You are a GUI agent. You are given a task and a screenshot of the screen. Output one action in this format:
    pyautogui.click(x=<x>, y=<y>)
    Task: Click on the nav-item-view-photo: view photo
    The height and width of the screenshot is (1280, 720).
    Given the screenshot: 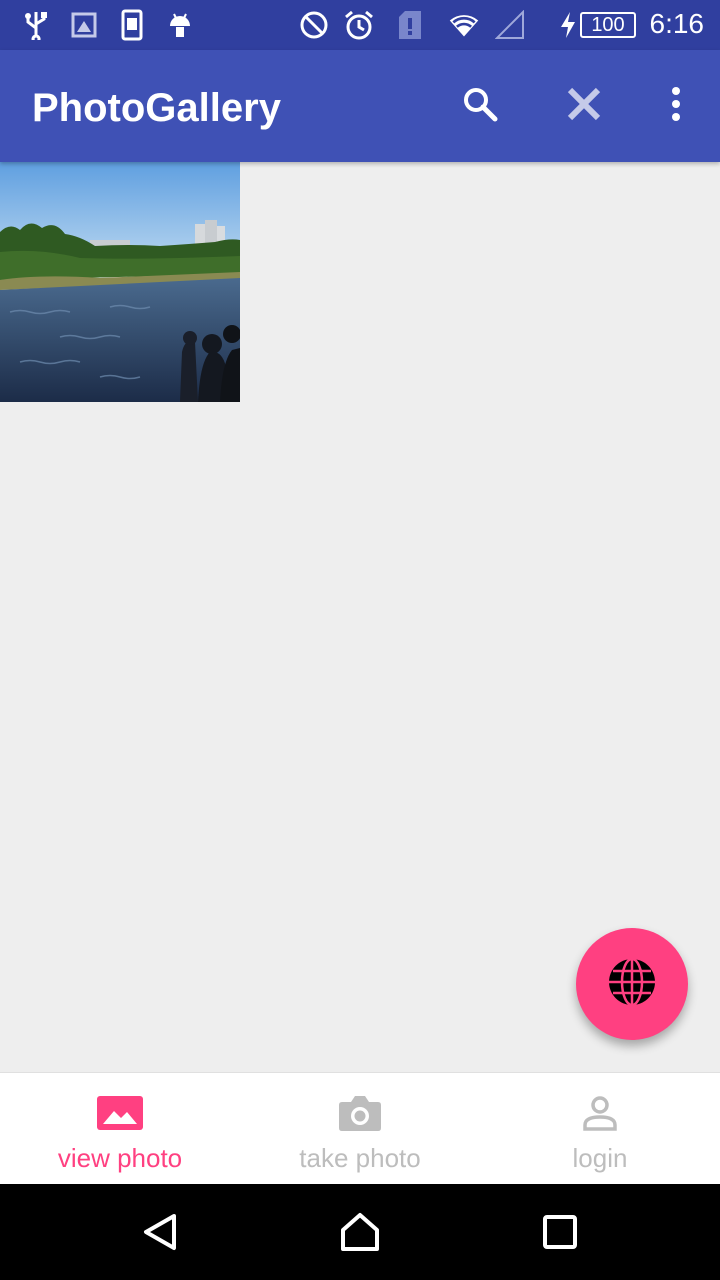 What is the action you would take?
    pyautogui.click(x=120, y=1129)
    